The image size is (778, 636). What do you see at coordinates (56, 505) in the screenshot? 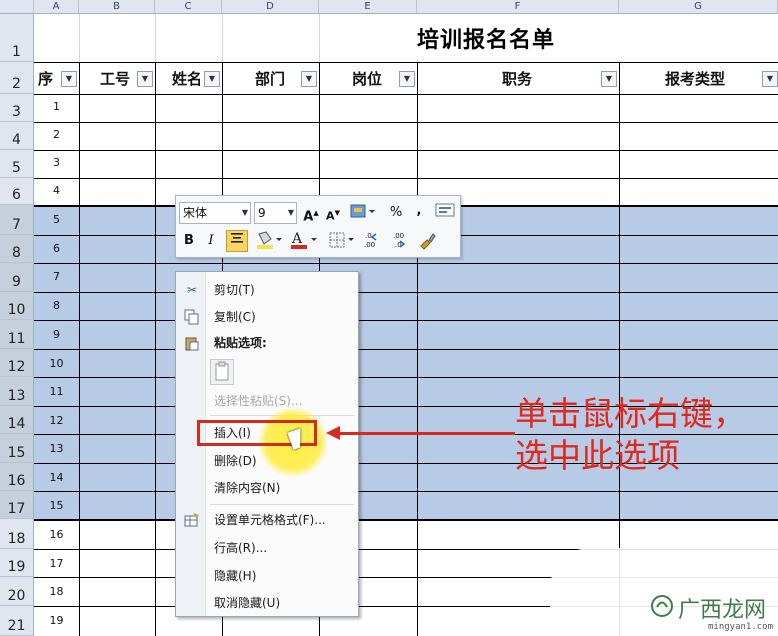
I see `seq-cell: 15` at bounding box center [56, 505].